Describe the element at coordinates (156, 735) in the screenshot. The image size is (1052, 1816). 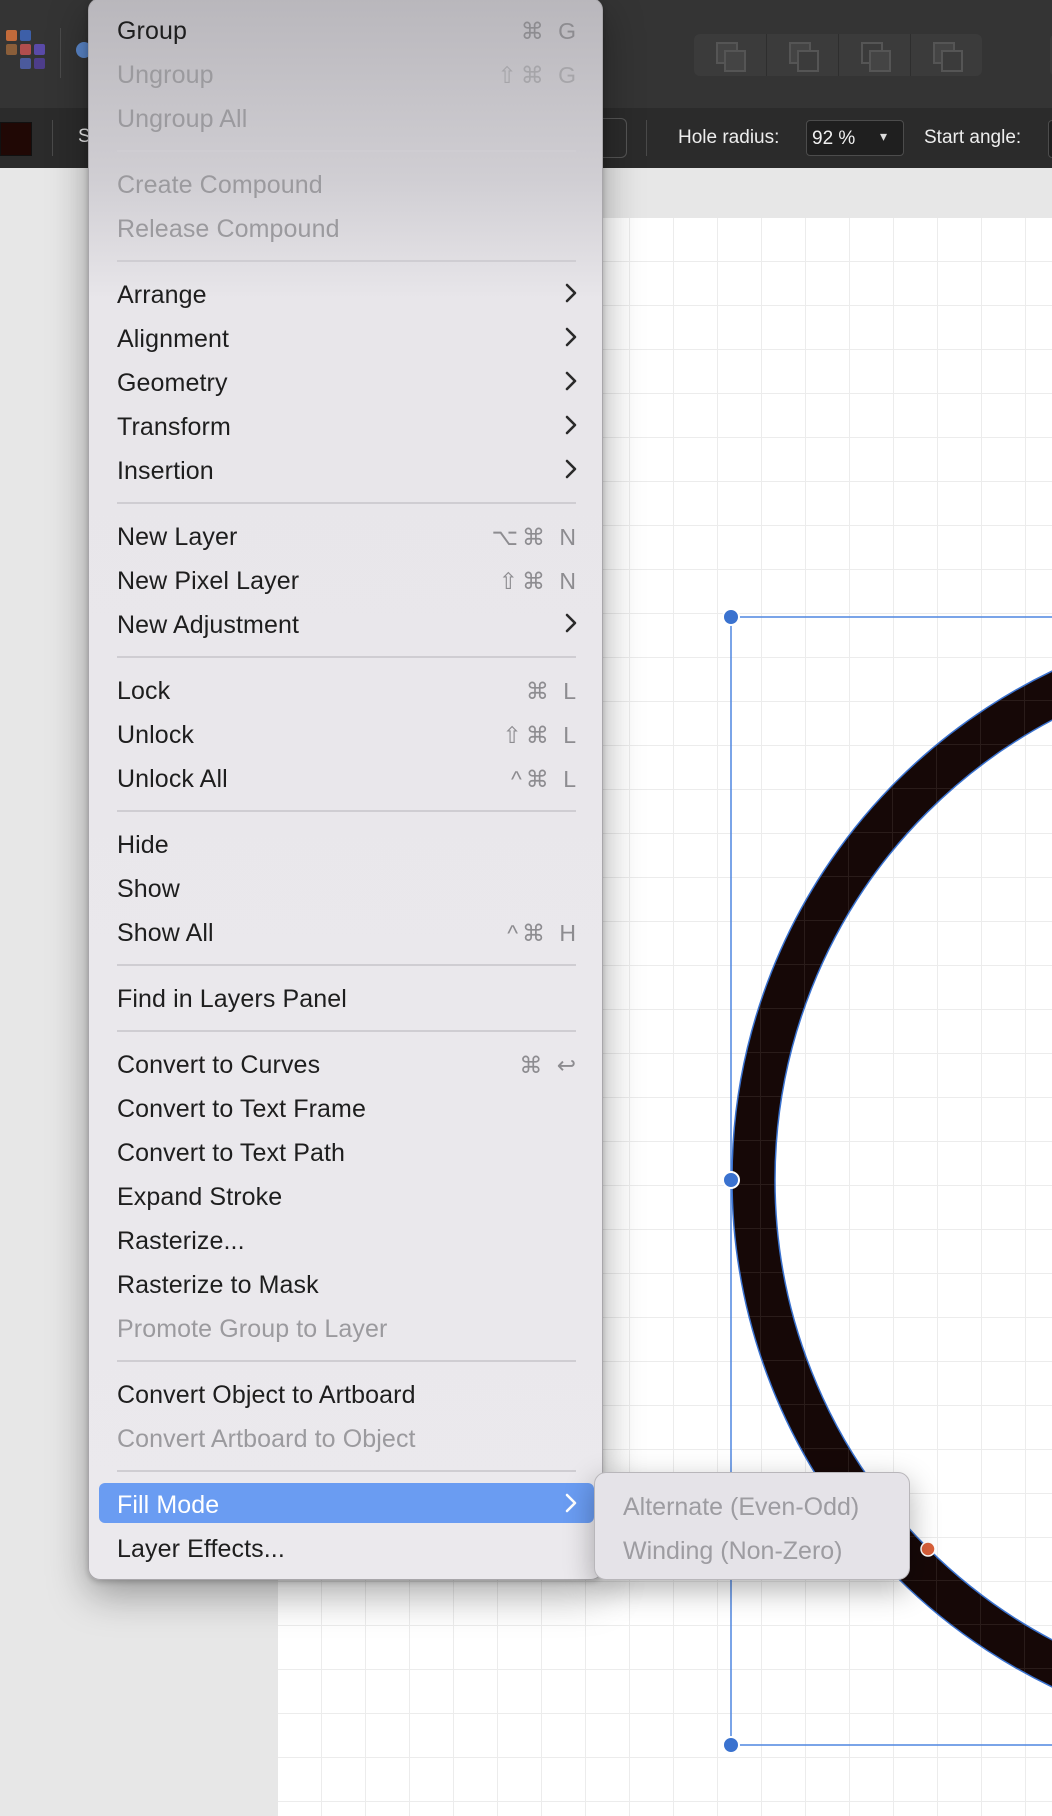
I see `menu-item-label: Unlock` at that location.